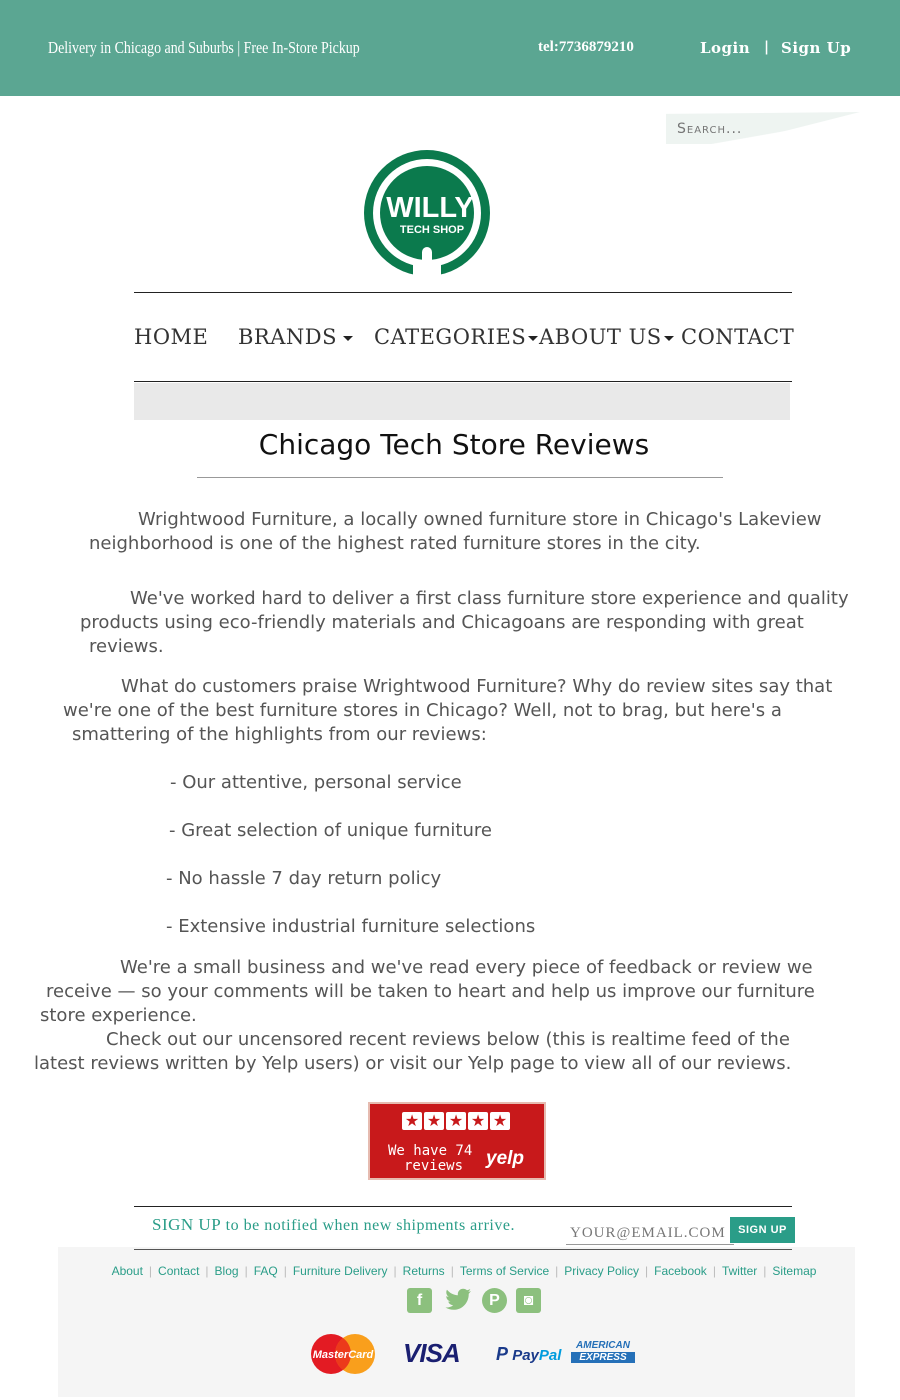  I want to click on nav-top-divider, so click(463, 292).